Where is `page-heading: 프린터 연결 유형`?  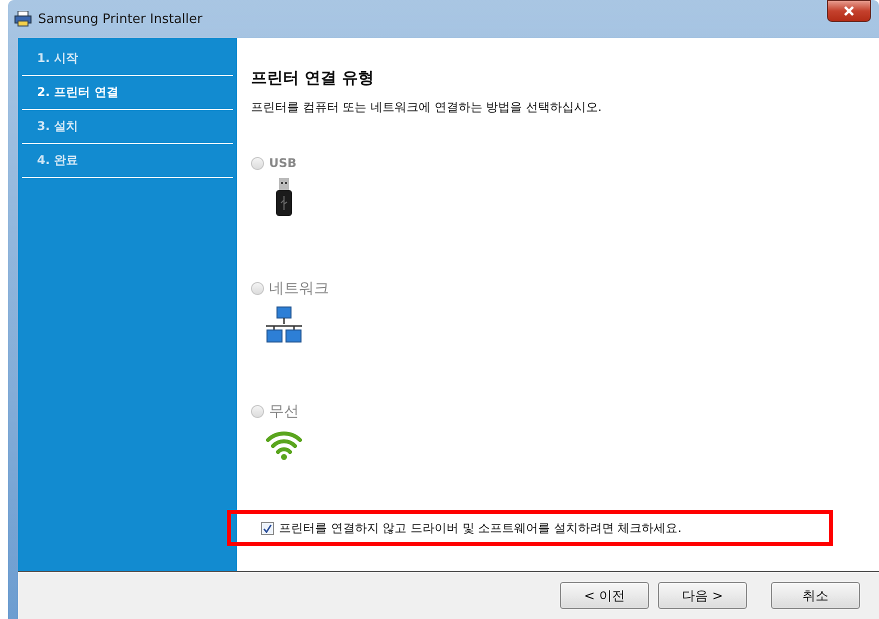 page-heading: 프린터 연결 유형 is located at coordinates (313, 78).